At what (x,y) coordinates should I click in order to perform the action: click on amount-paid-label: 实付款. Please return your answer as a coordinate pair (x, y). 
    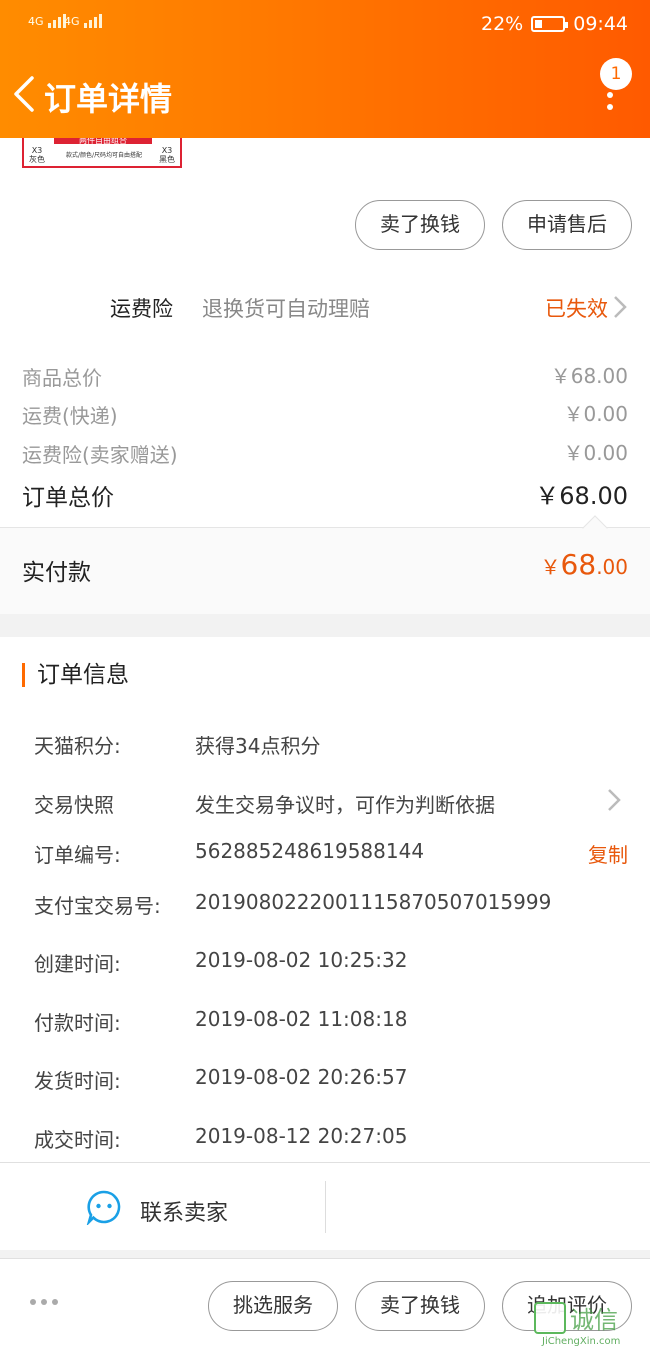
    Looking at the image, I should click on (56, 573).